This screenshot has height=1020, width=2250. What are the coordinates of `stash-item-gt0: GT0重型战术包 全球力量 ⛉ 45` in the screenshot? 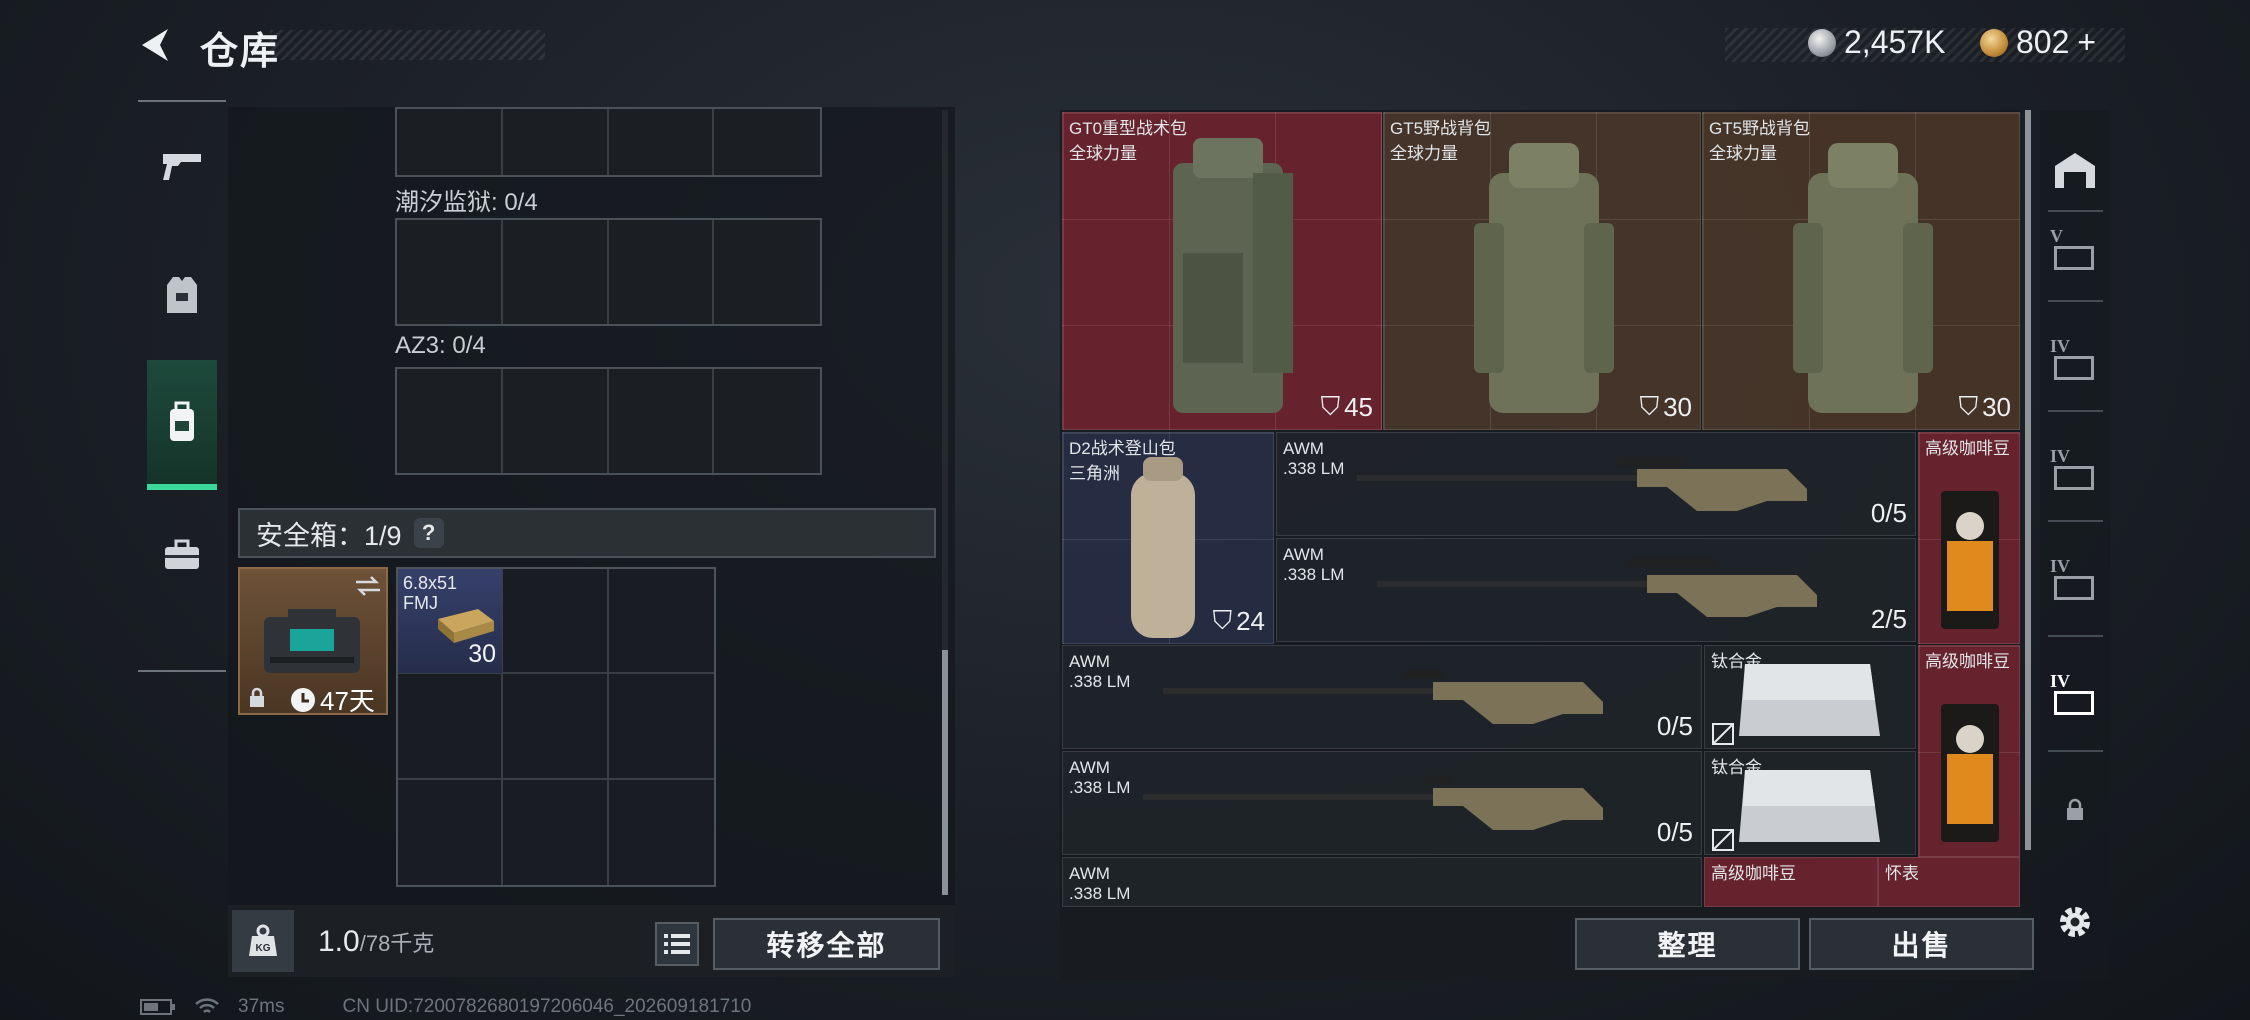 It's located at (1222, 271).